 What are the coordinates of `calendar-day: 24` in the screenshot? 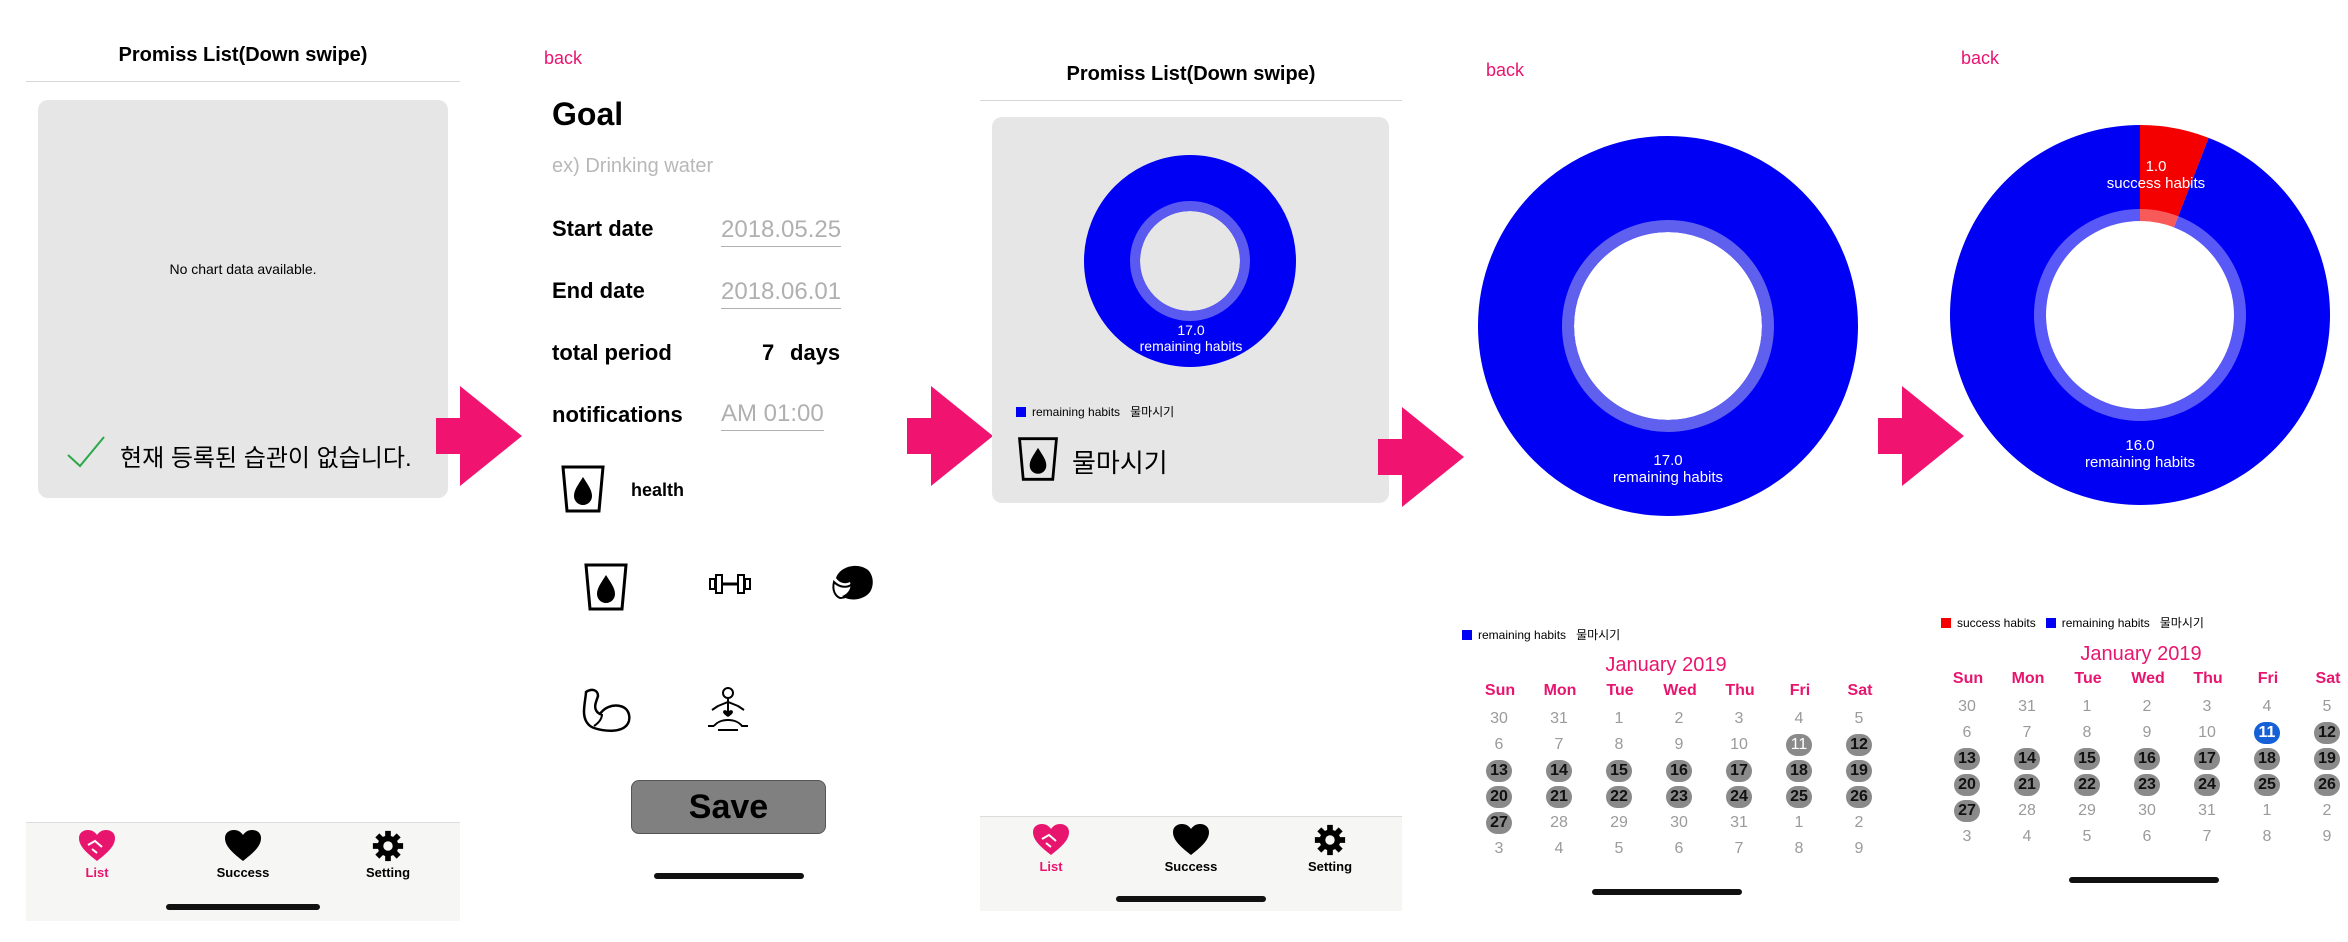 It's located at (2207, 785).